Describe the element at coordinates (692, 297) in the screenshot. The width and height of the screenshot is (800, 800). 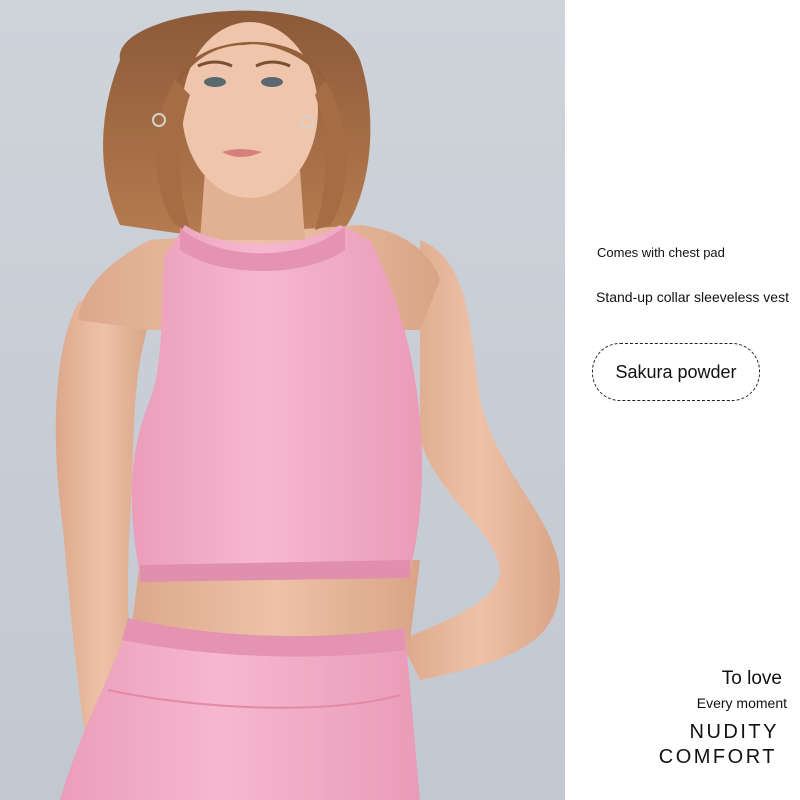
I see `feature-collar: Stand-up collar sleeveless vest` at that location.